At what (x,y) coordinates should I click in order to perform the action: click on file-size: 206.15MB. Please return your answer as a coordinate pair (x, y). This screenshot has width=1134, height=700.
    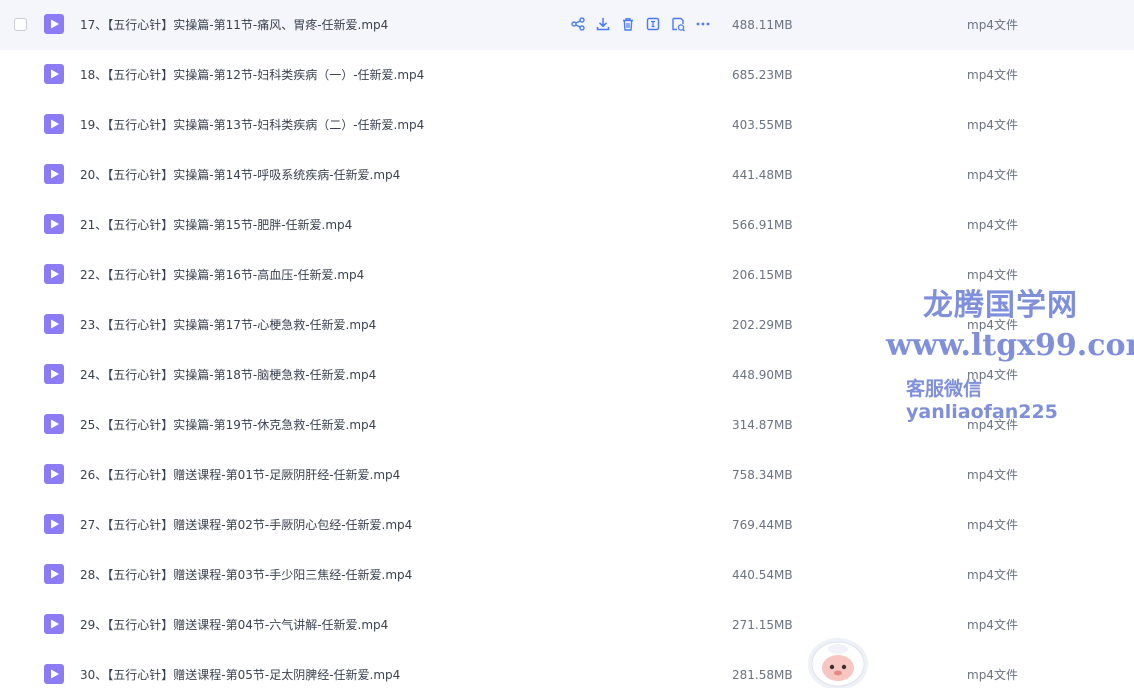
    Looking at the image, I should click on (762, 275).